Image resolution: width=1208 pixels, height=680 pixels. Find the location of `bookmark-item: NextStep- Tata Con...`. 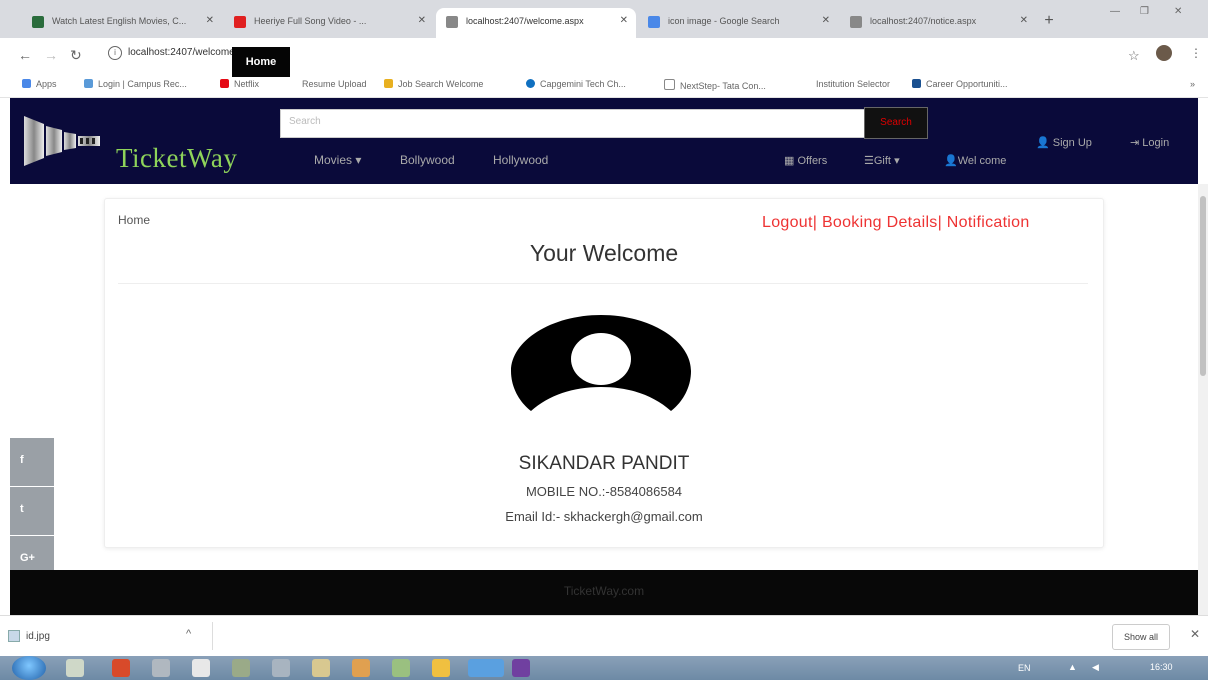

bookmark-item: NextStep- Tata Con... is located at coordinates (715, 85).